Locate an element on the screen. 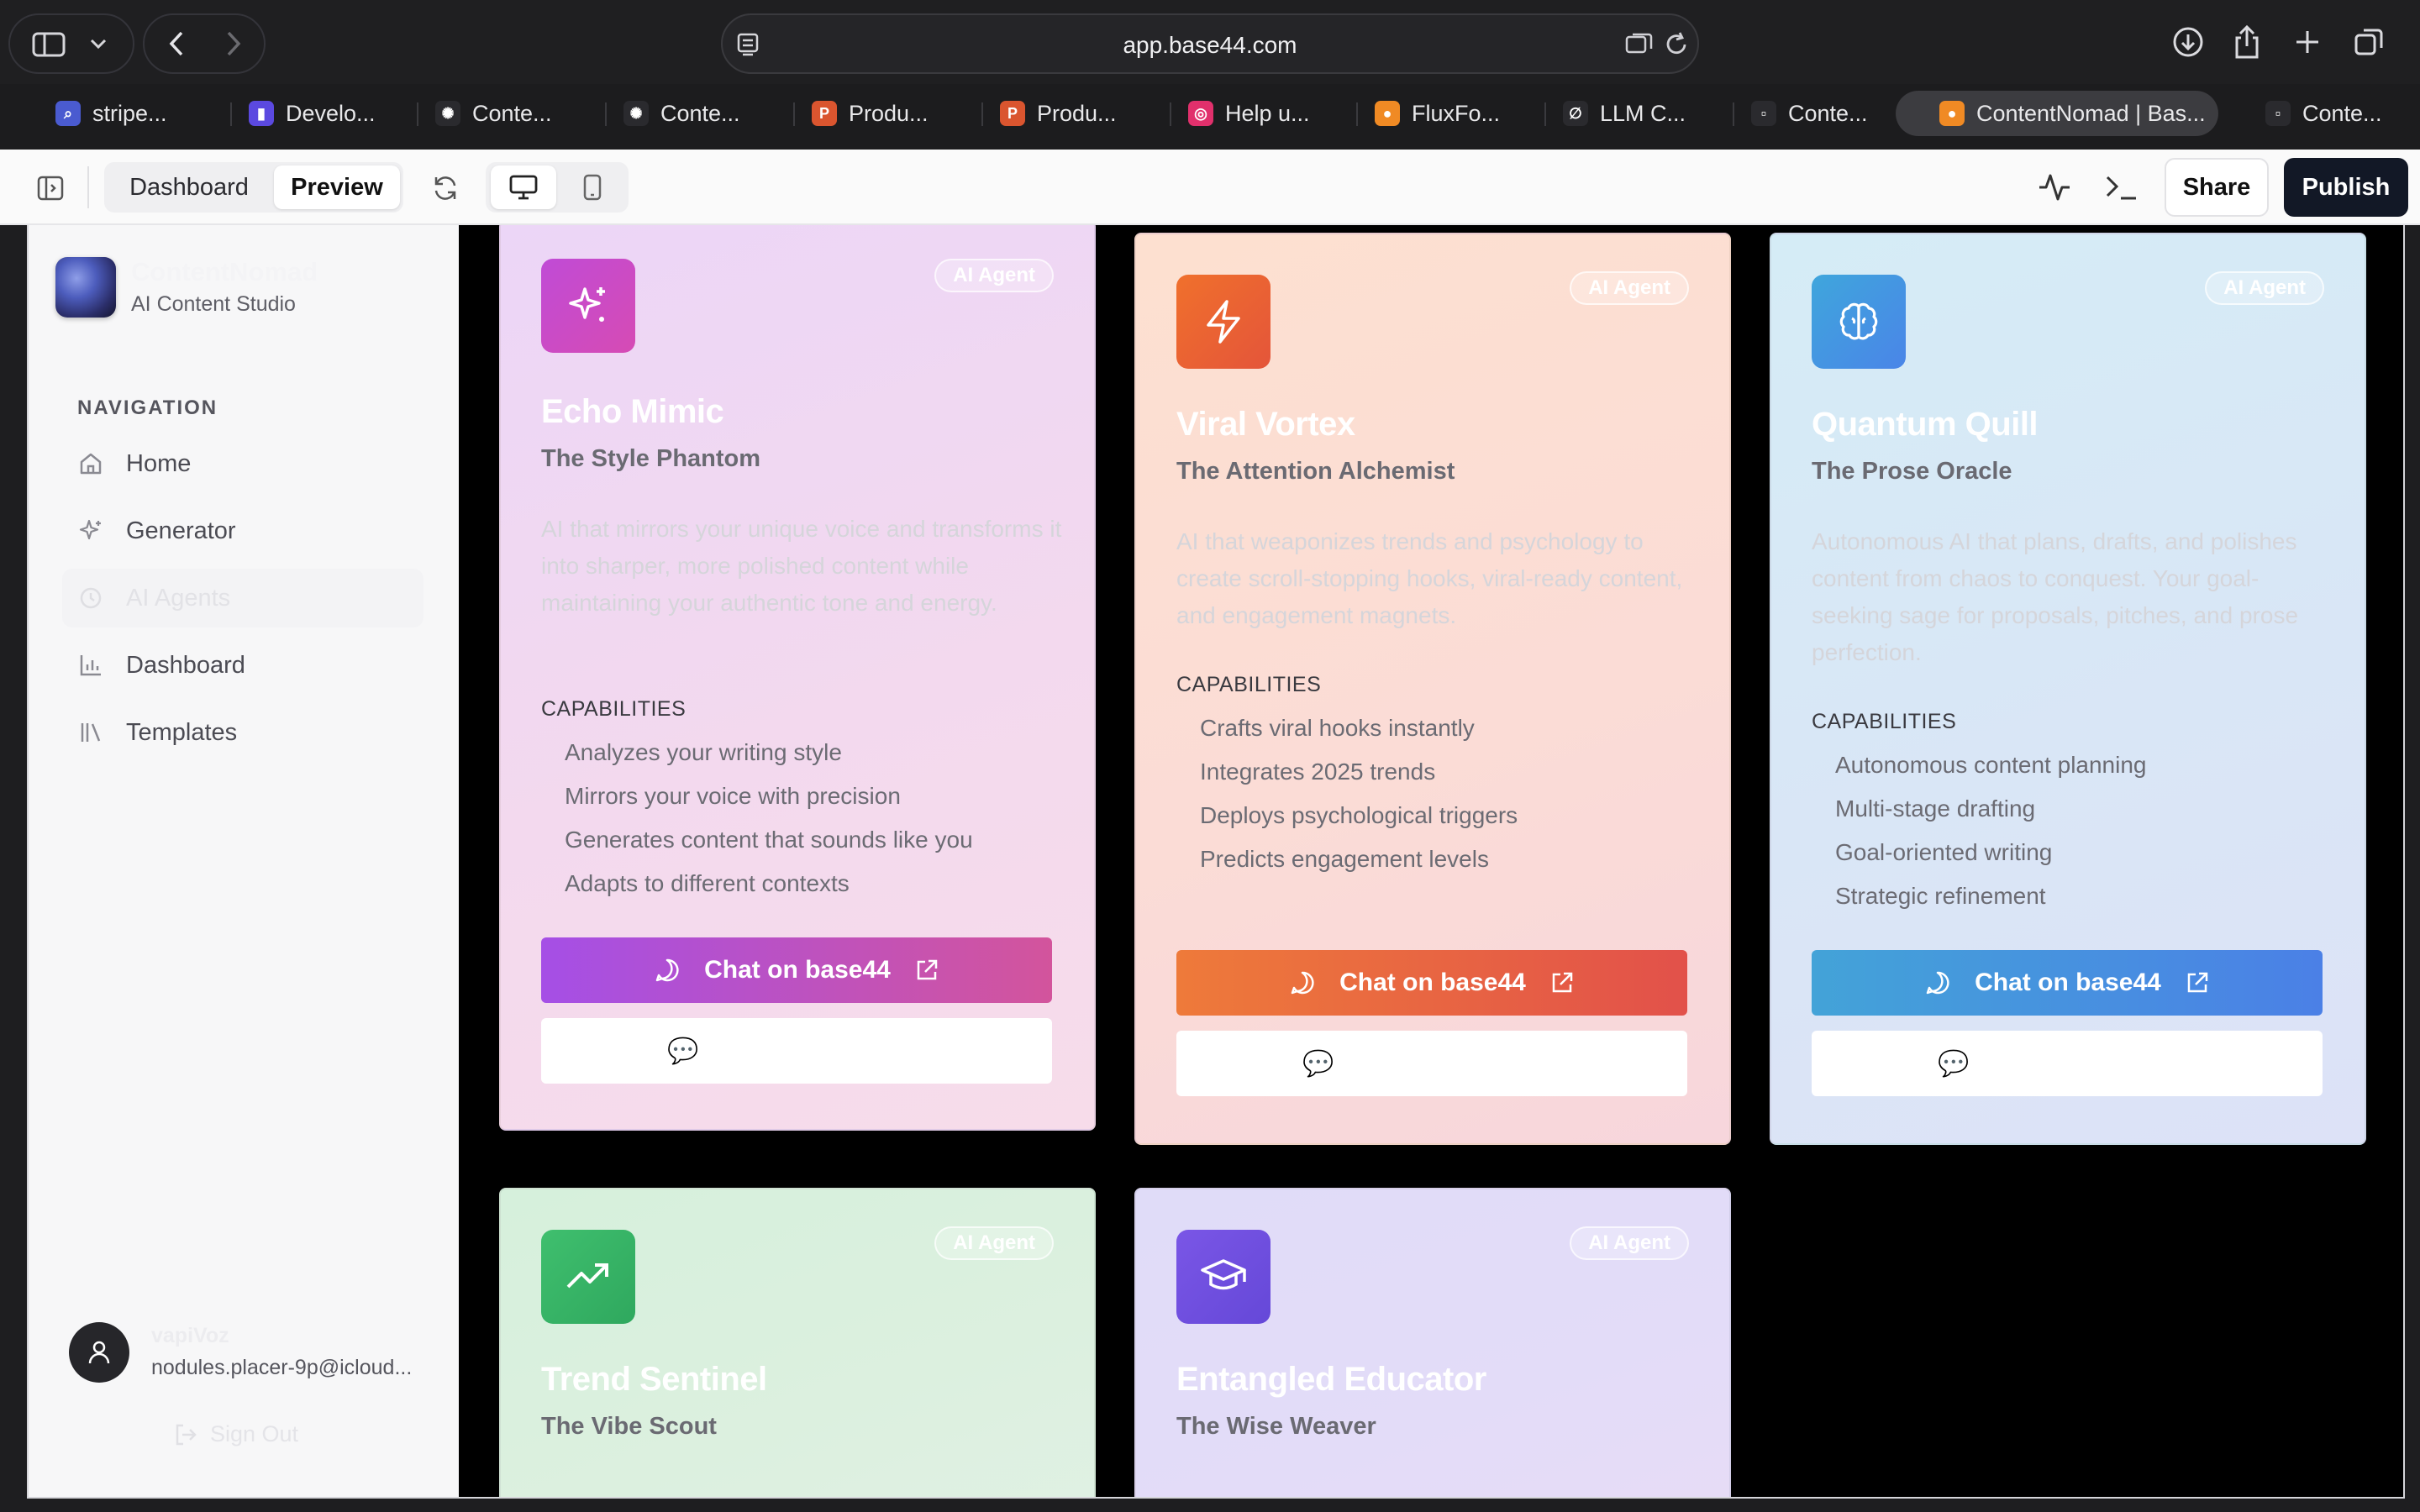  llm-icon: ∅ is located at coordinates (1575, 113).